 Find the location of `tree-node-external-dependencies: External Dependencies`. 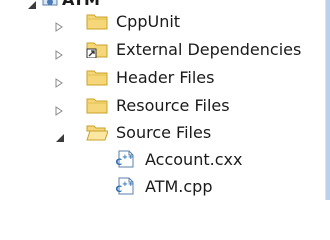

tree-node-external-dependencies: External Dependencies is located at coordinates (160, 49).